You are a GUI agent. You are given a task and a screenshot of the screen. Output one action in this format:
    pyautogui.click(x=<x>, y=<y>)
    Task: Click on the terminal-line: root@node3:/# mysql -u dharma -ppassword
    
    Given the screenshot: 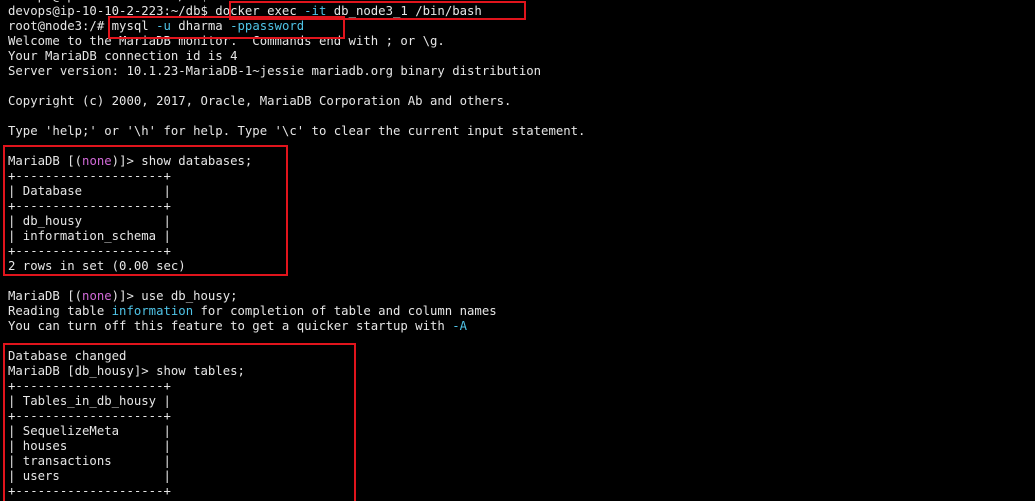 What is the action you would take?
    pyautogui.click(x=296, y=26)
    